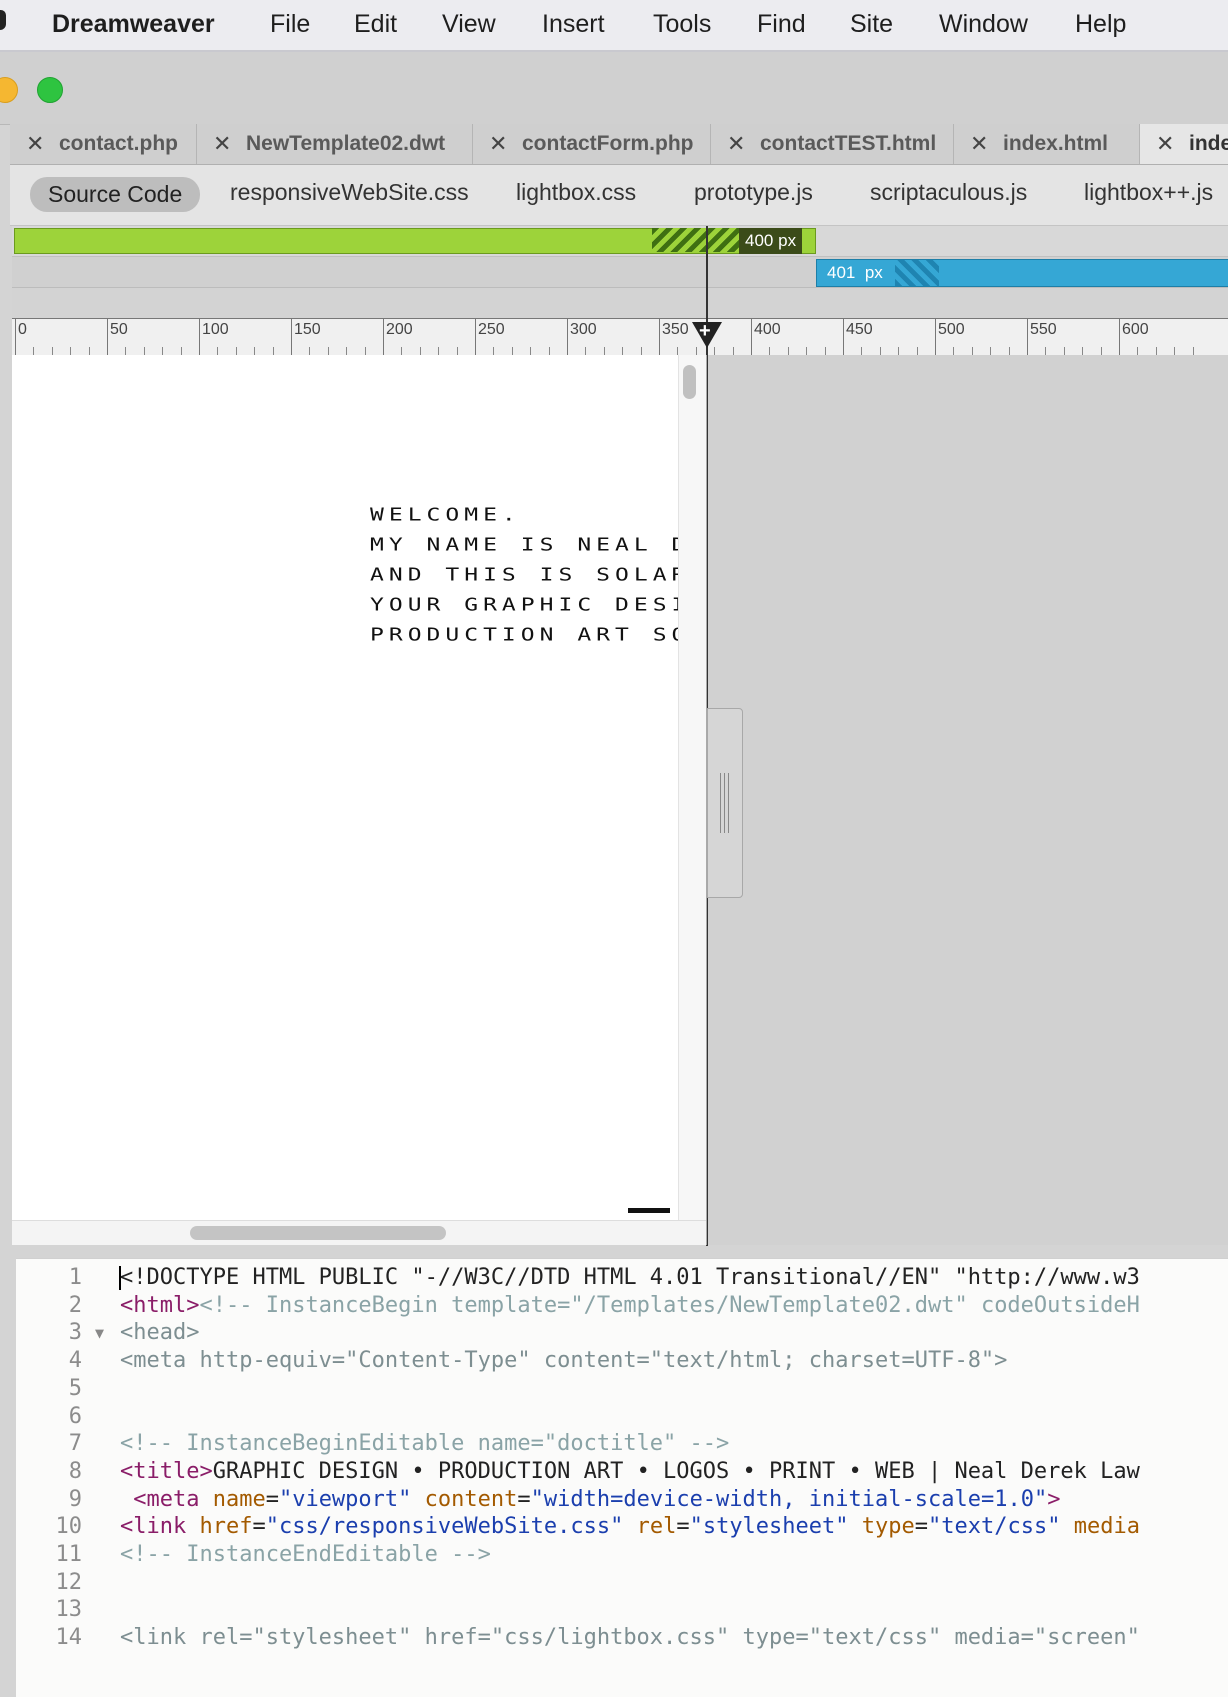 The image size is (1228, 1697). Describe the element at coordinates (608, 143) in the screenshot. I see `tab-label: contactForm.php` at that location.